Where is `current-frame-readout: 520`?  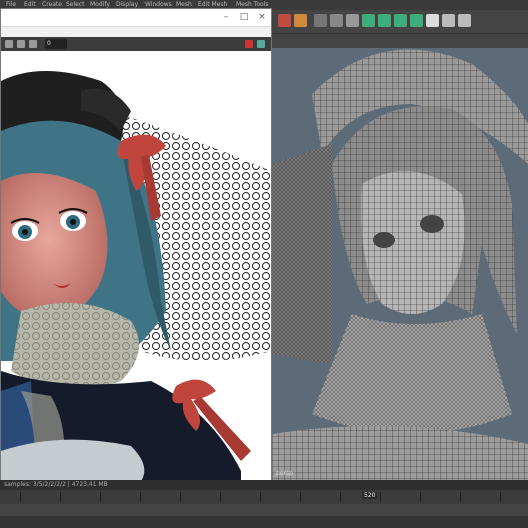 current-frame-readout: 520 is located at coordinates (370, 495).